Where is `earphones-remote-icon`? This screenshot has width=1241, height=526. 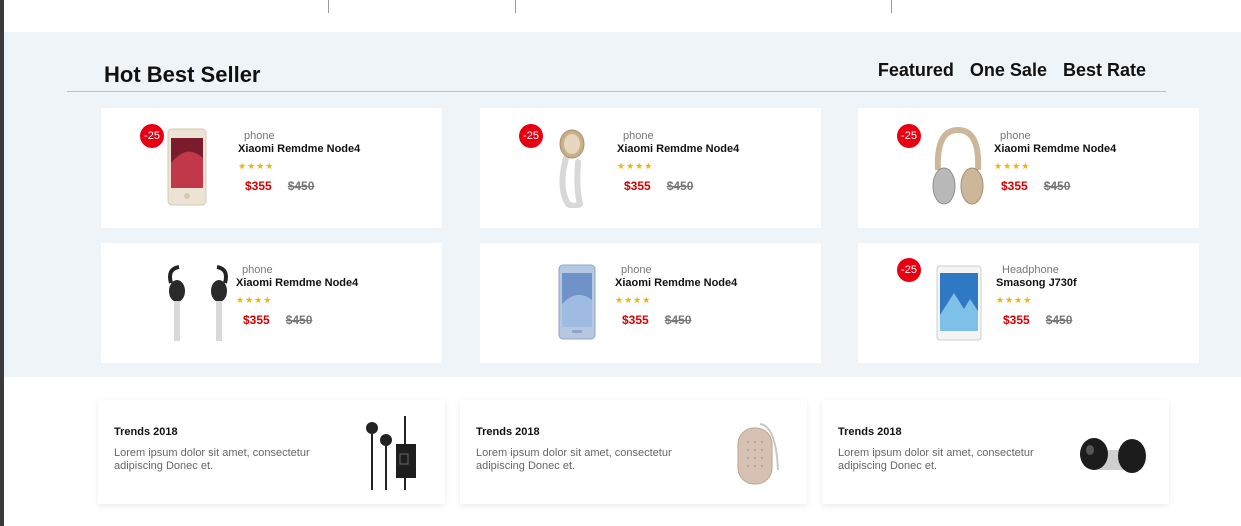
earphones-remote-icon is located at coordinates (391, 453).